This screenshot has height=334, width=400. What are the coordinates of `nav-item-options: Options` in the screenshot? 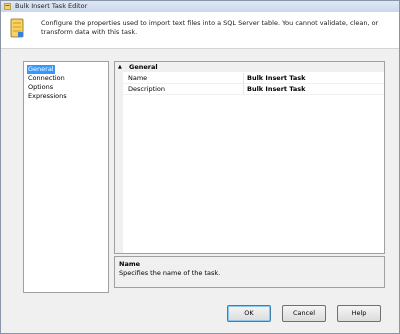 It's located at (40, 87).